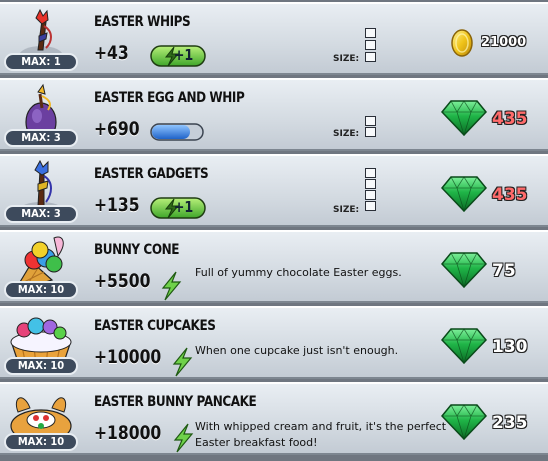 The image size is (548, 461). I want to click on item-title: EASTER CUPCAKES, so click(155, 326).